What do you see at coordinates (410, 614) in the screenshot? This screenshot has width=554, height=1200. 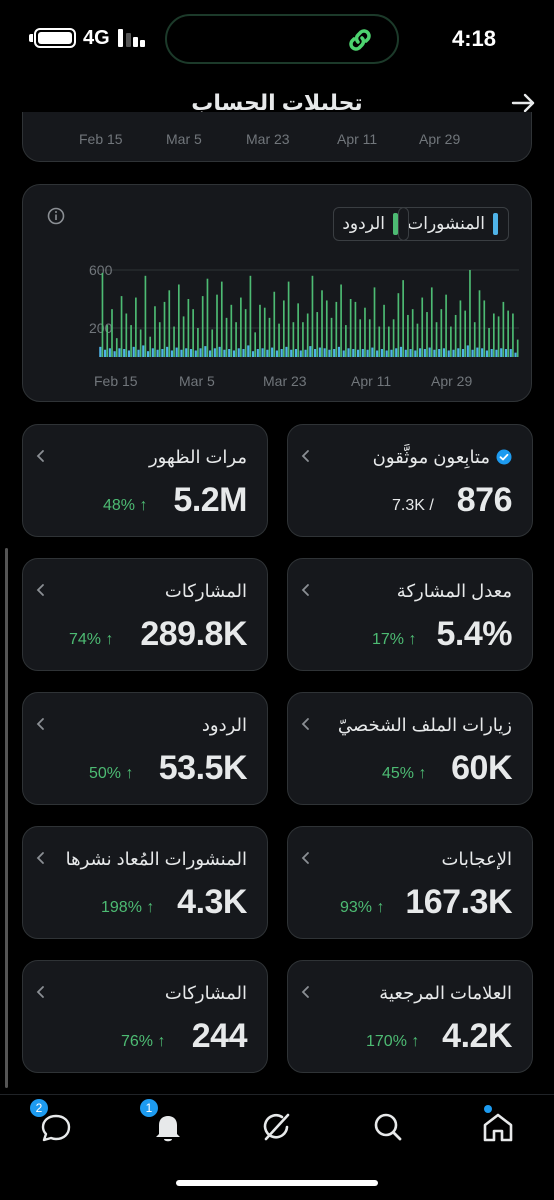 I see `metric-engagement-rate: معدل المشاركة 5.4% 17% ↑` at bounding box center [410, 614].